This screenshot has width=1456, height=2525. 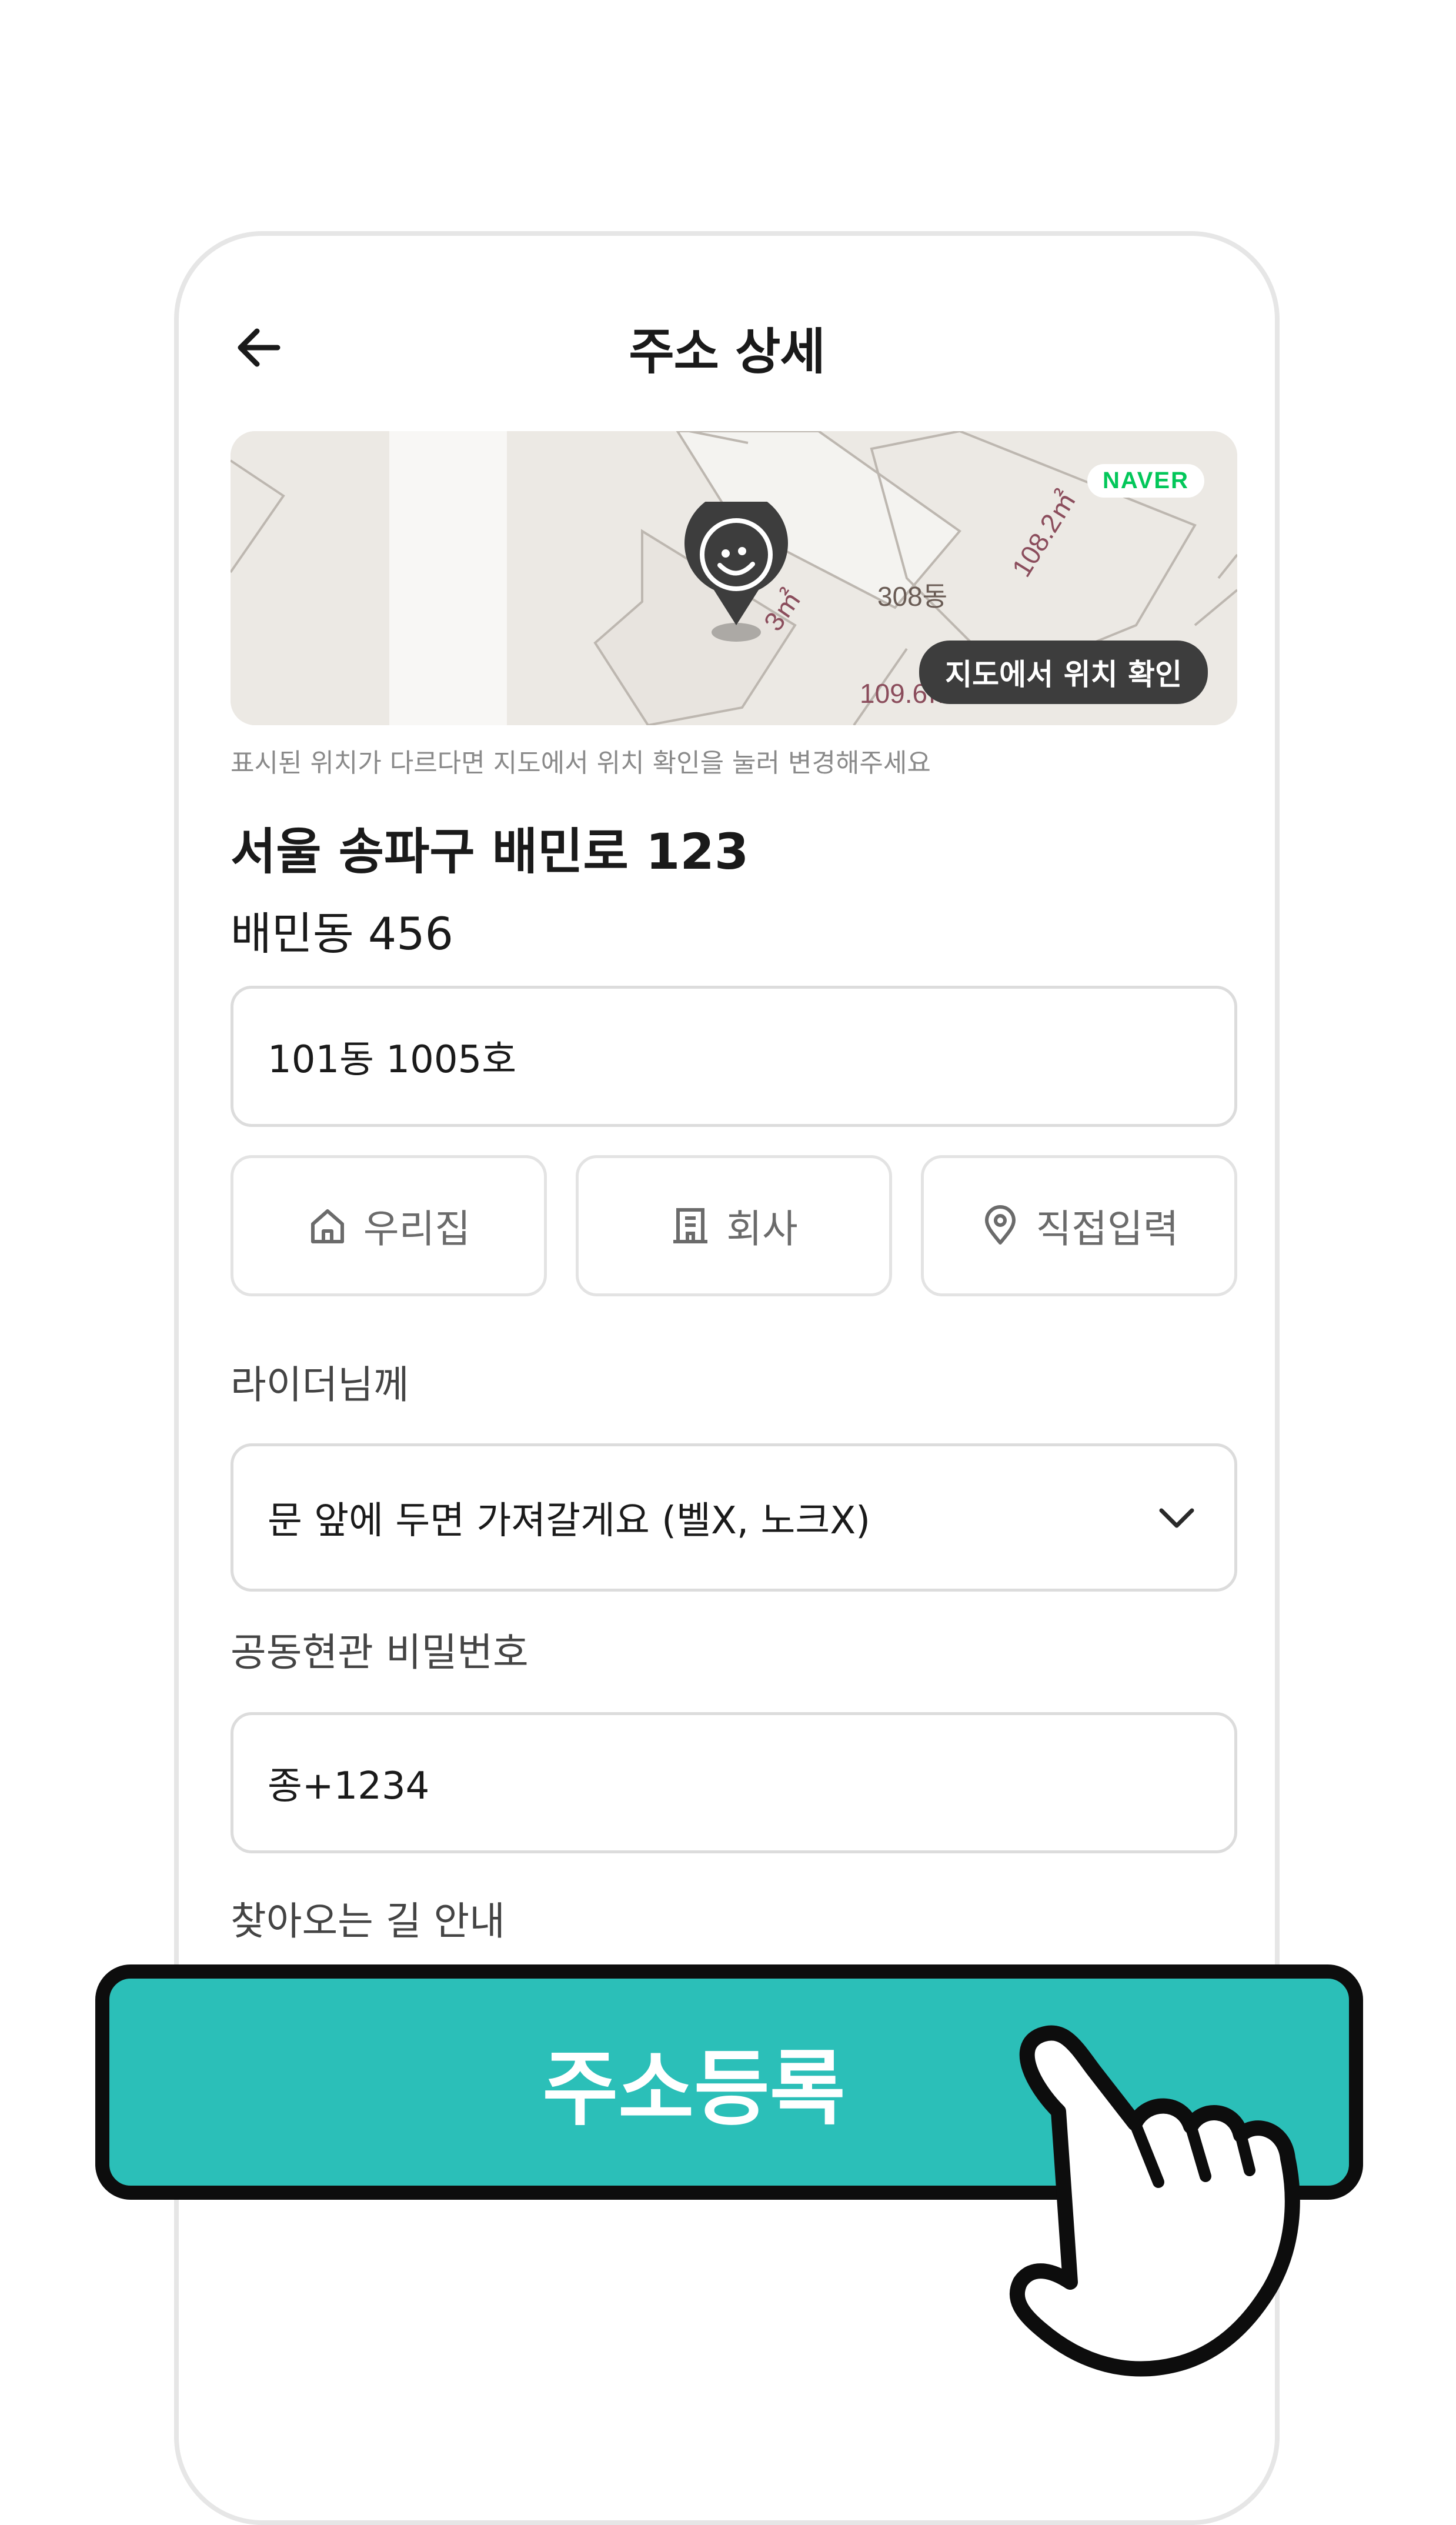 I want to click on detail-address-input: 101동 1005호, so click(x=734, y=1056).